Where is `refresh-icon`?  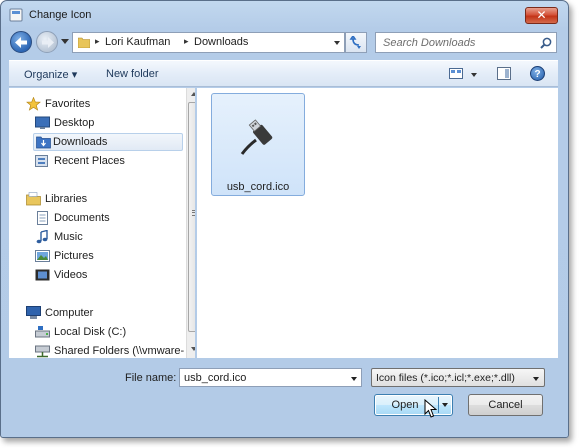
refresh-icon is located at coordinates (355, 42).